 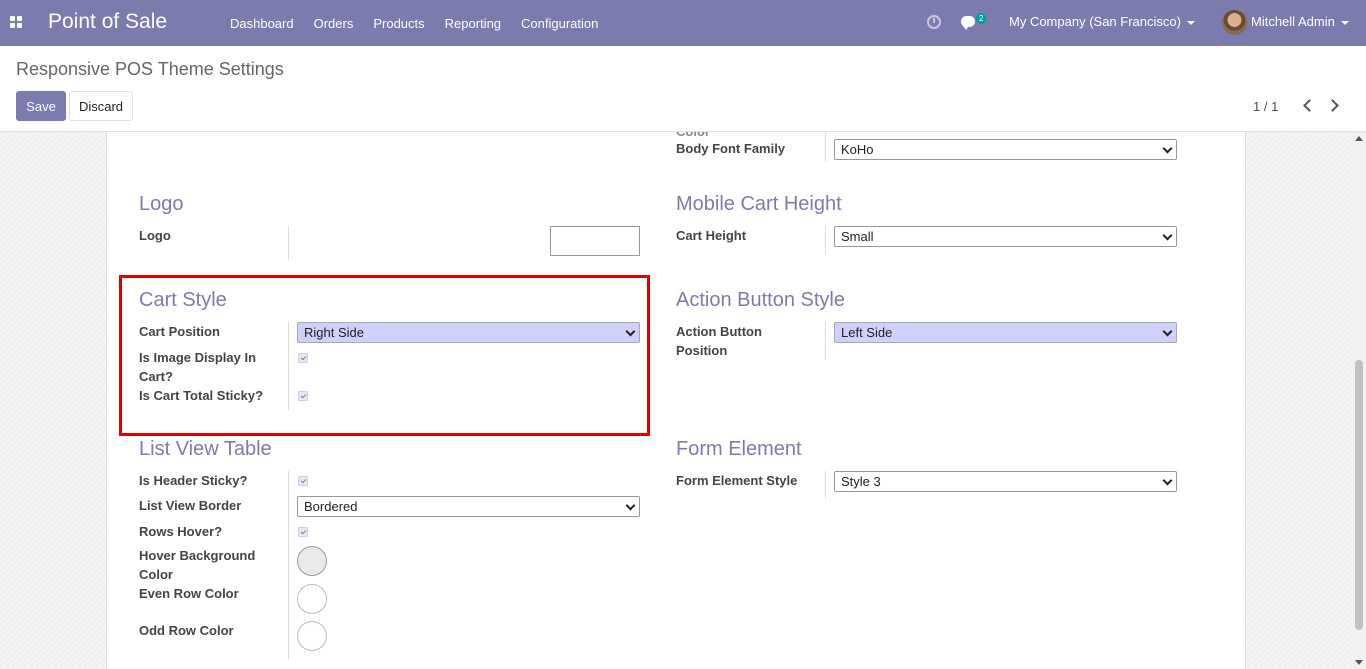 I want to click on vertical-scrollbar, so click(x=1359, y=400).